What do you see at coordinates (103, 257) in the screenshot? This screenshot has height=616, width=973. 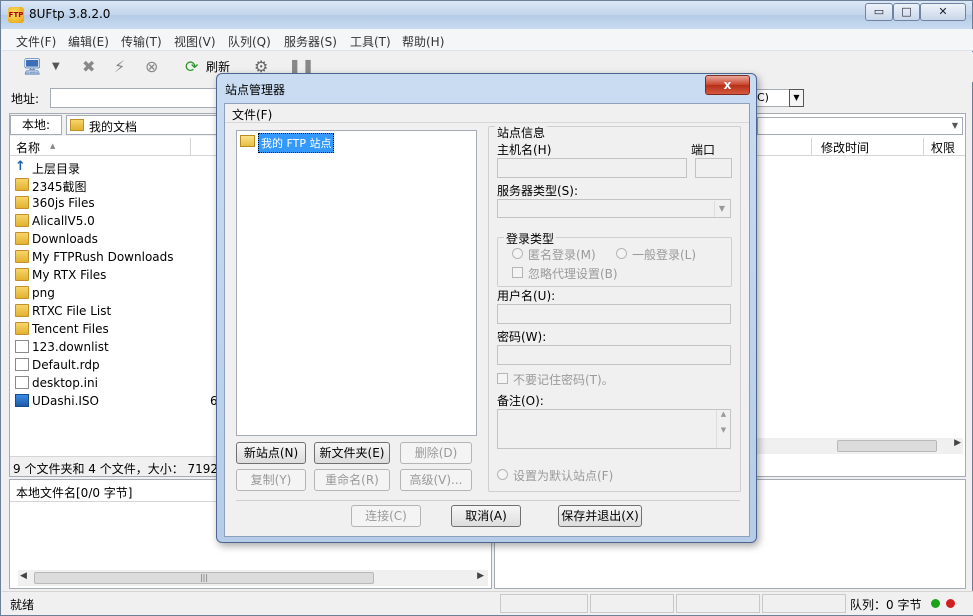 I see `file-name: My FTPRush Downloads` at bounding box center [103, 257].